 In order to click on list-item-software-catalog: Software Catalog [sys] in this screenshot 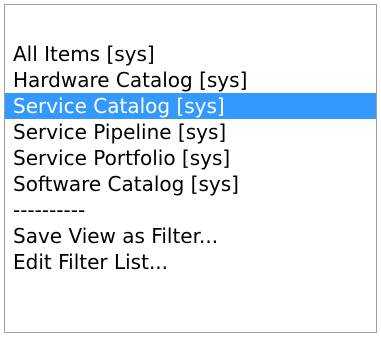, I will do `click(190, 184)`.